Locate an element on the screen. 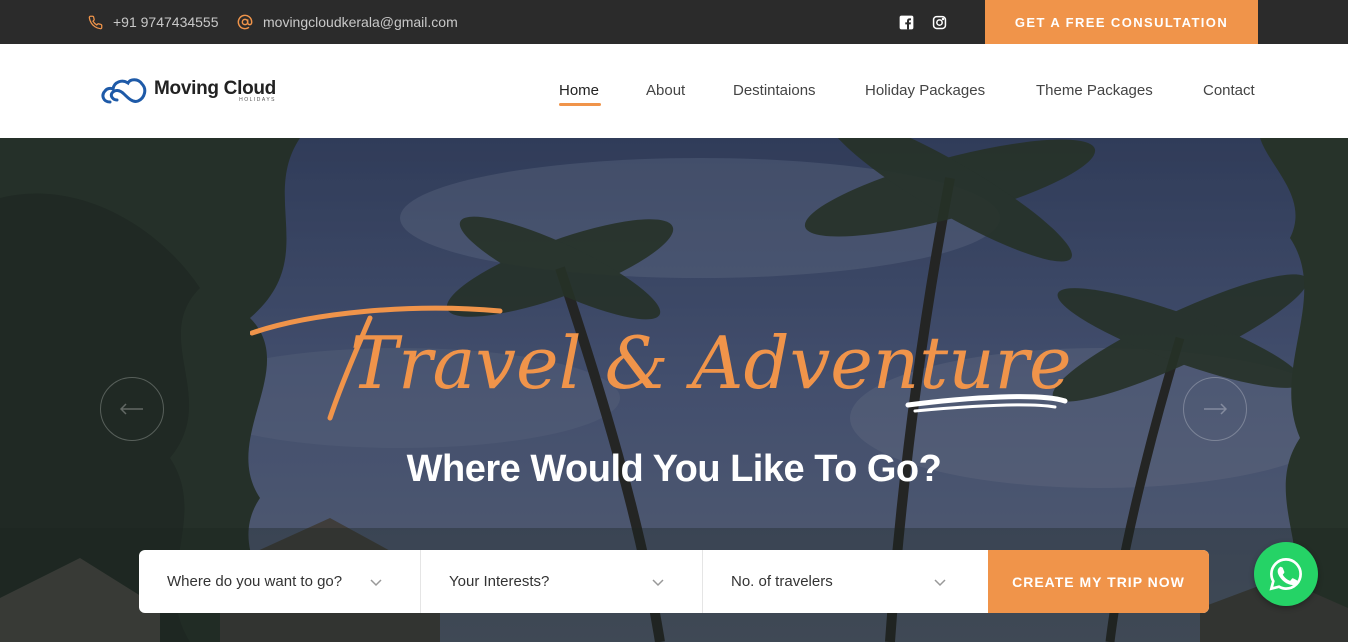  active-nav-indicator is located at coordinates (580, 104).